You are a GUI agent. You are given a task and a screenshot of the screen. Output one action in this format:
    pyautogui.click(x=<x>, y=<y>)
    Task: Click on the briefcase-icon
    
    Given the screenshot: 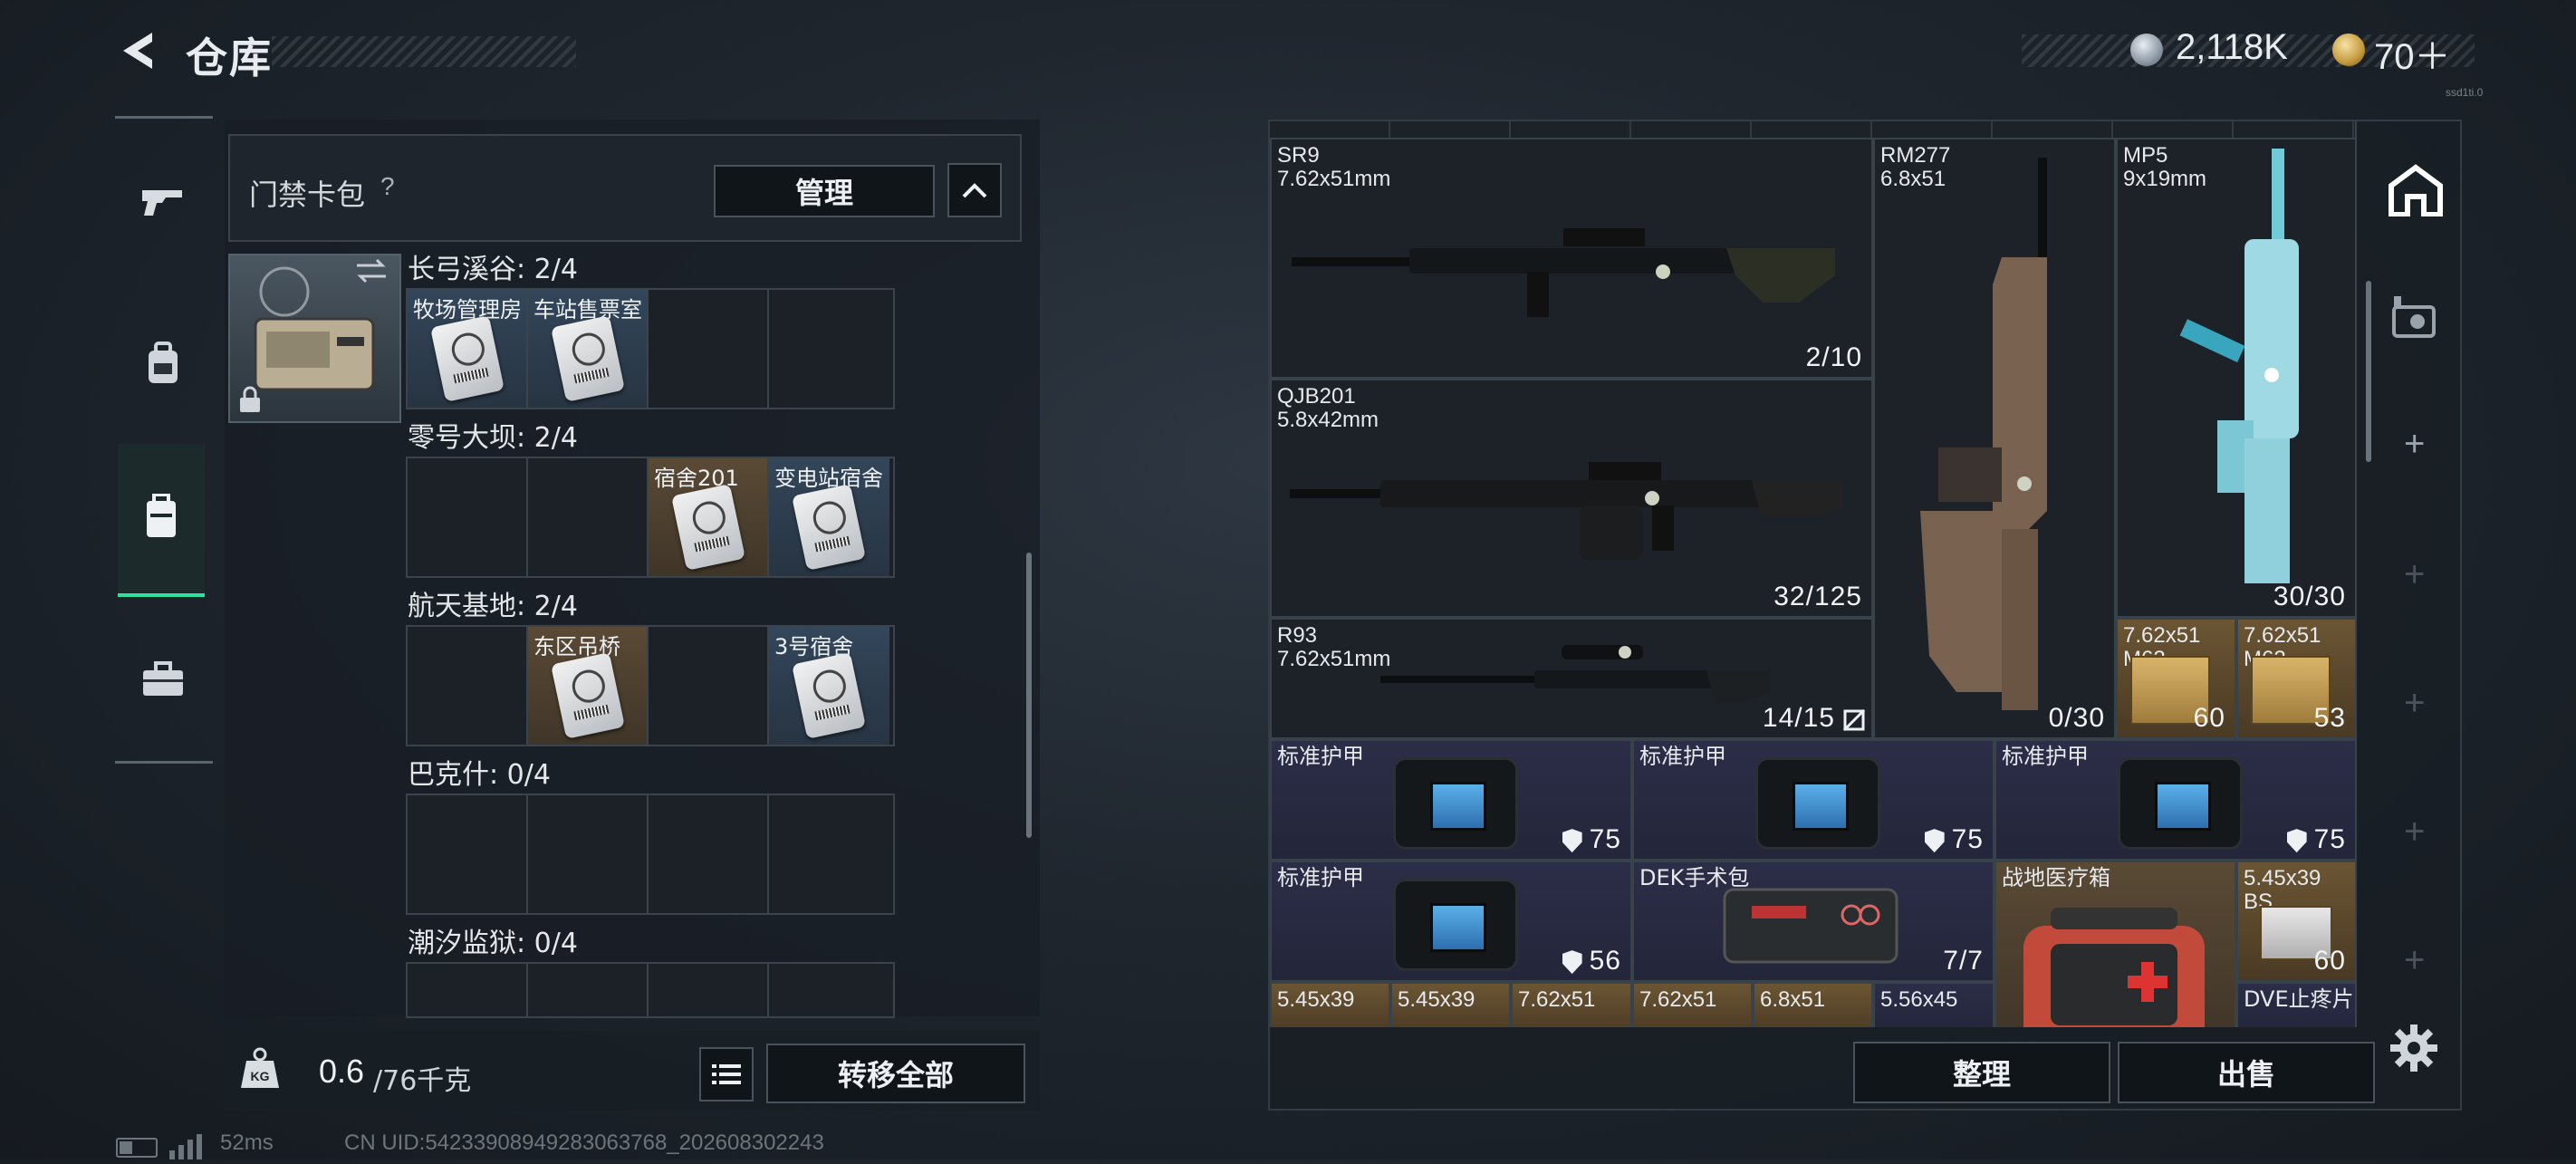 What is the action you would take?
    pyautogui.click(x=163, y=679)
    